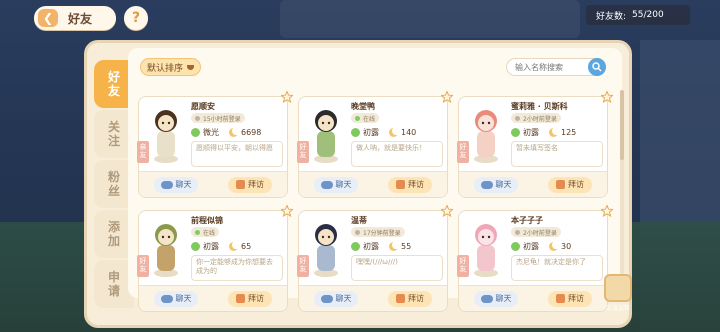 Image resolution: width=720 pixels, height=332 pixels. Describe the element at coordinates (381, 246) in the screenshot. I see `friend-stats: 初露 55` at that location.